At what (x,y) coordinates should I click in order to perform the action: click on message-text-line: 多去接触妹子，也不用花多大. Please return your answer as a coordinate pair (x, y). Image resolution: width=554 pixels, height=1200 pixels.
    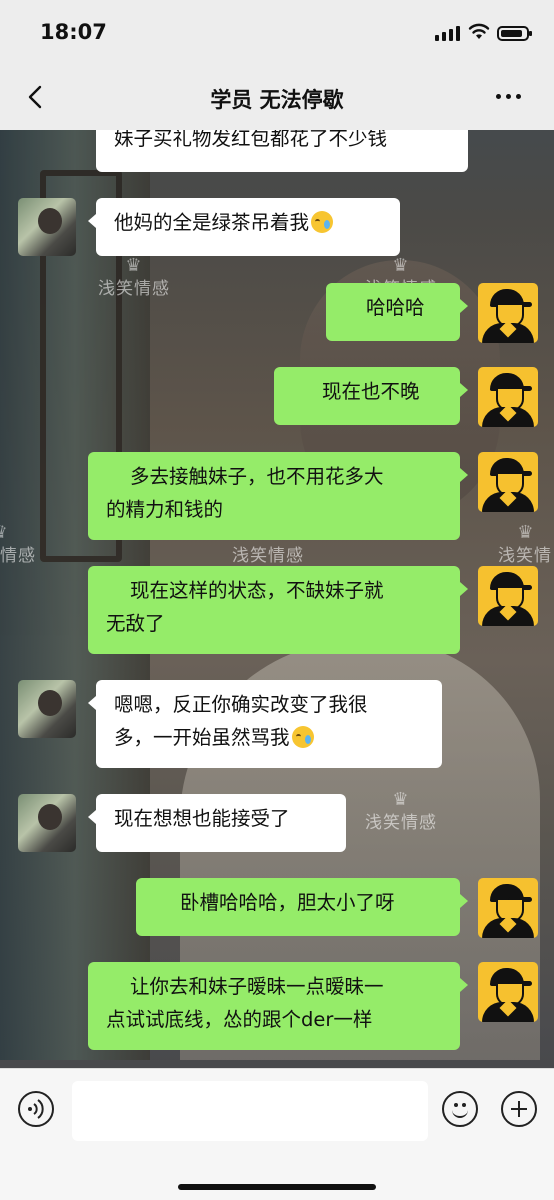
    Looking at the image, I should click on (257, 476).